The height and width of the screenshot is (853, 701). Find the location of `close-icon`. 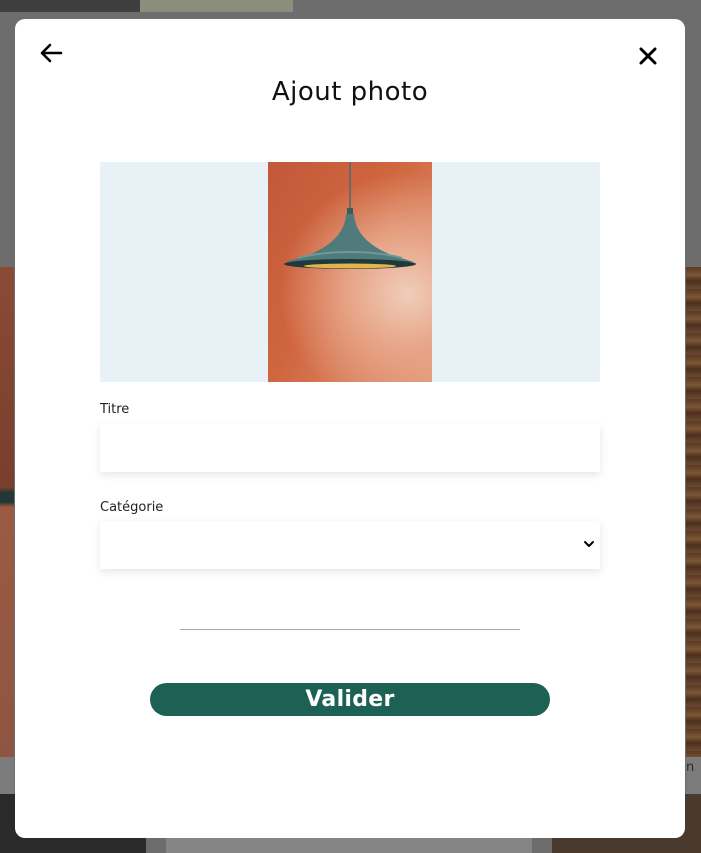

close-icon is located at coordinates (648, 56).